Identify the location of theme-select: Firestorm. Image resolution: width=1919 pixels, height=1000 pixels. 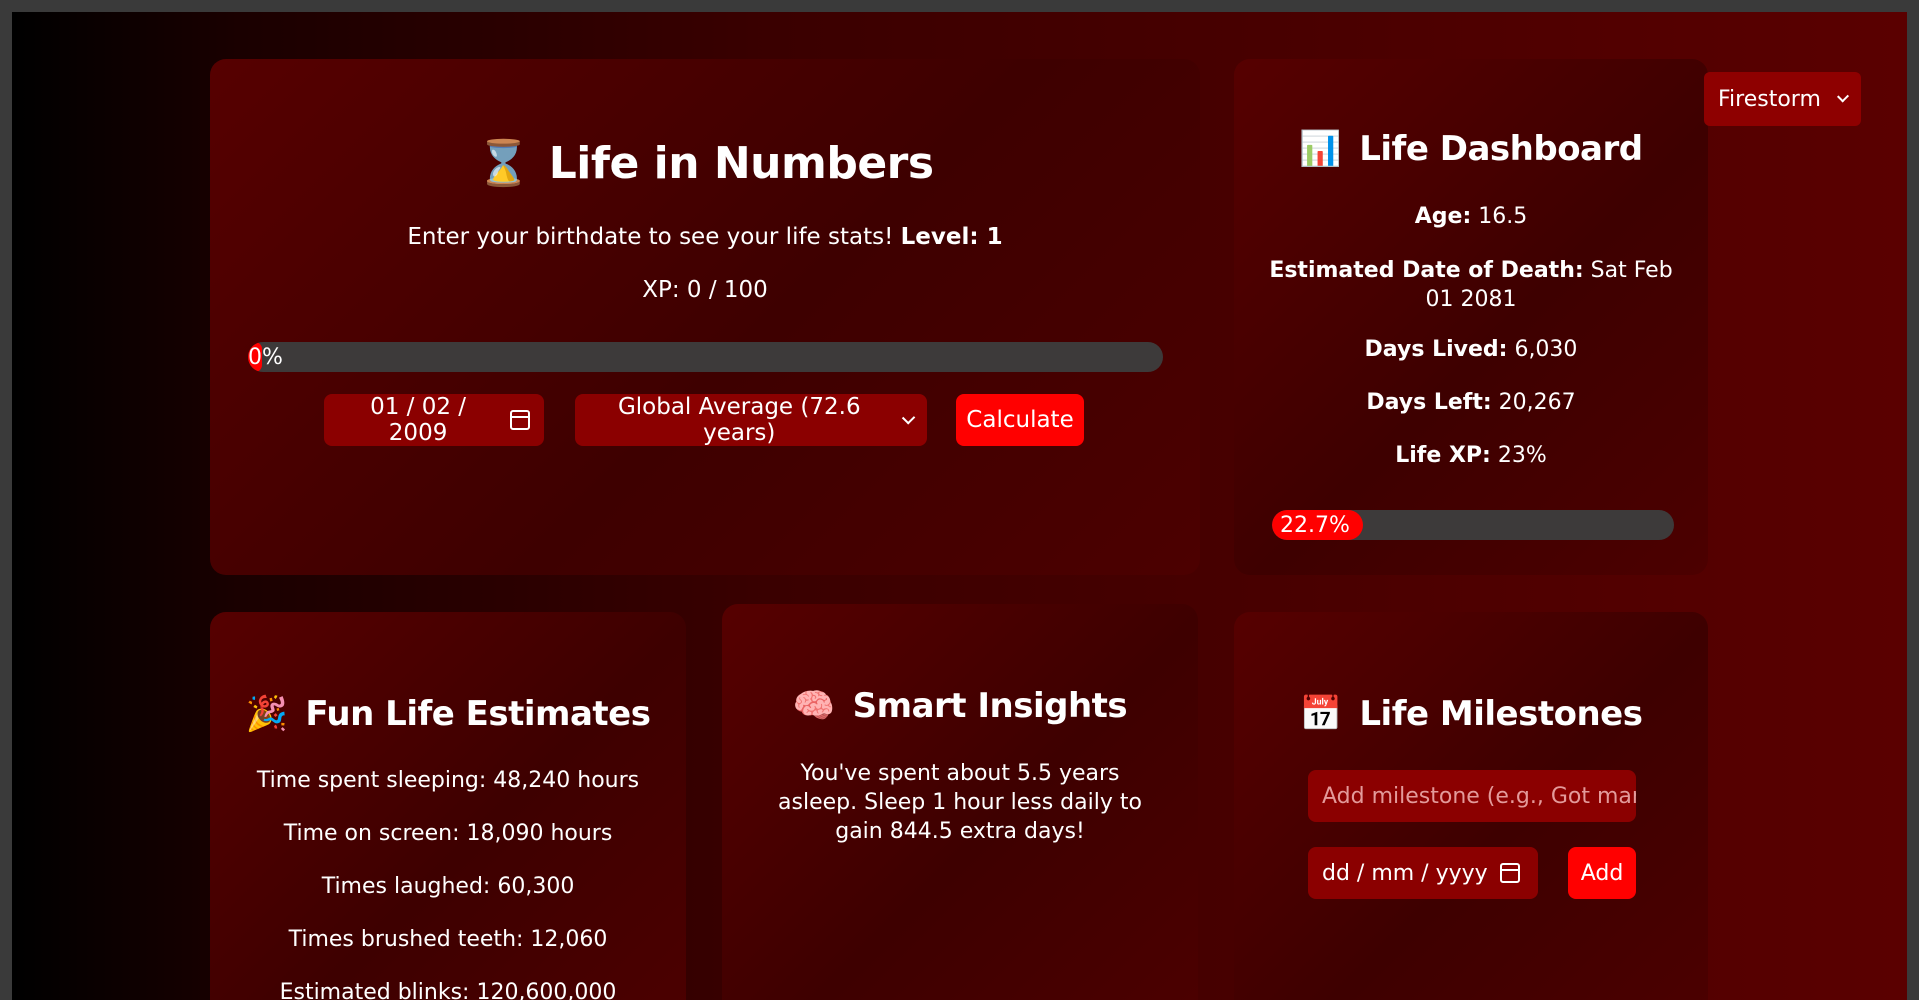
(1782, 99).